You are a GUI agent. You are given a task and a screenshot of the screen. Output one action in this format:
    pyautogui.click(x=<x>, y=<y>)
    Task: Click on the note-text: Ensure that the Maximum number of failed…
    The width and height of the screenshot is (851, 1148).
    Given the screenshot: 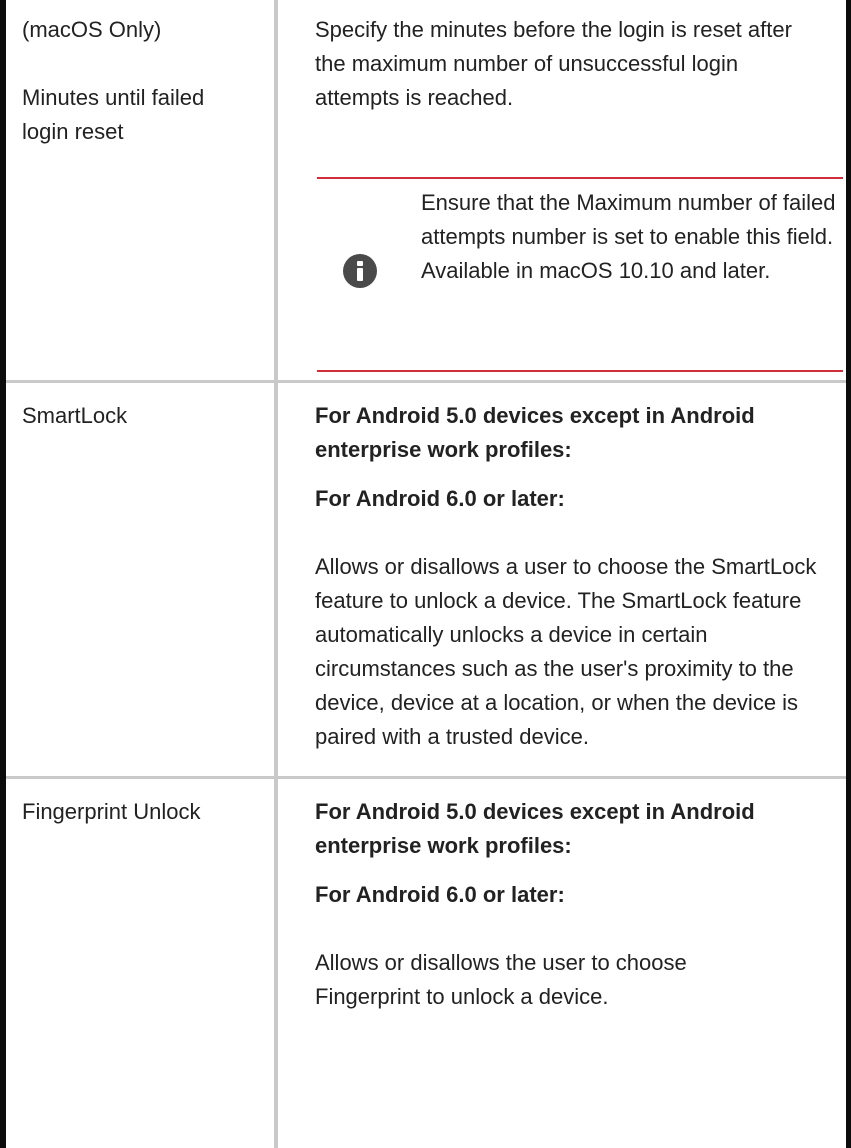 What is the action you would take?
    pyautogui.click(x=628, y=236)
    